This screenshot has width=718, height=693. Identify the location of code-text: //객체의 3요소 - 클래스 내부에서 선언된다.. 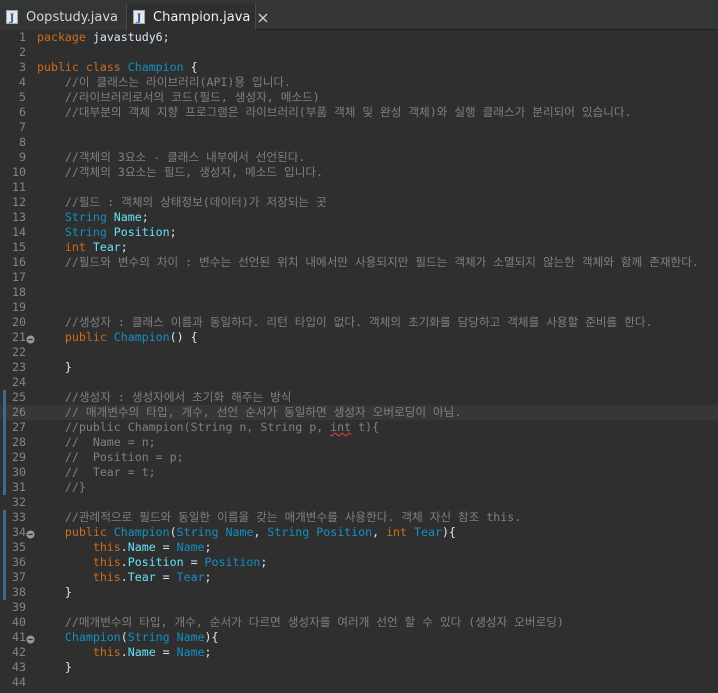
(171, 157).